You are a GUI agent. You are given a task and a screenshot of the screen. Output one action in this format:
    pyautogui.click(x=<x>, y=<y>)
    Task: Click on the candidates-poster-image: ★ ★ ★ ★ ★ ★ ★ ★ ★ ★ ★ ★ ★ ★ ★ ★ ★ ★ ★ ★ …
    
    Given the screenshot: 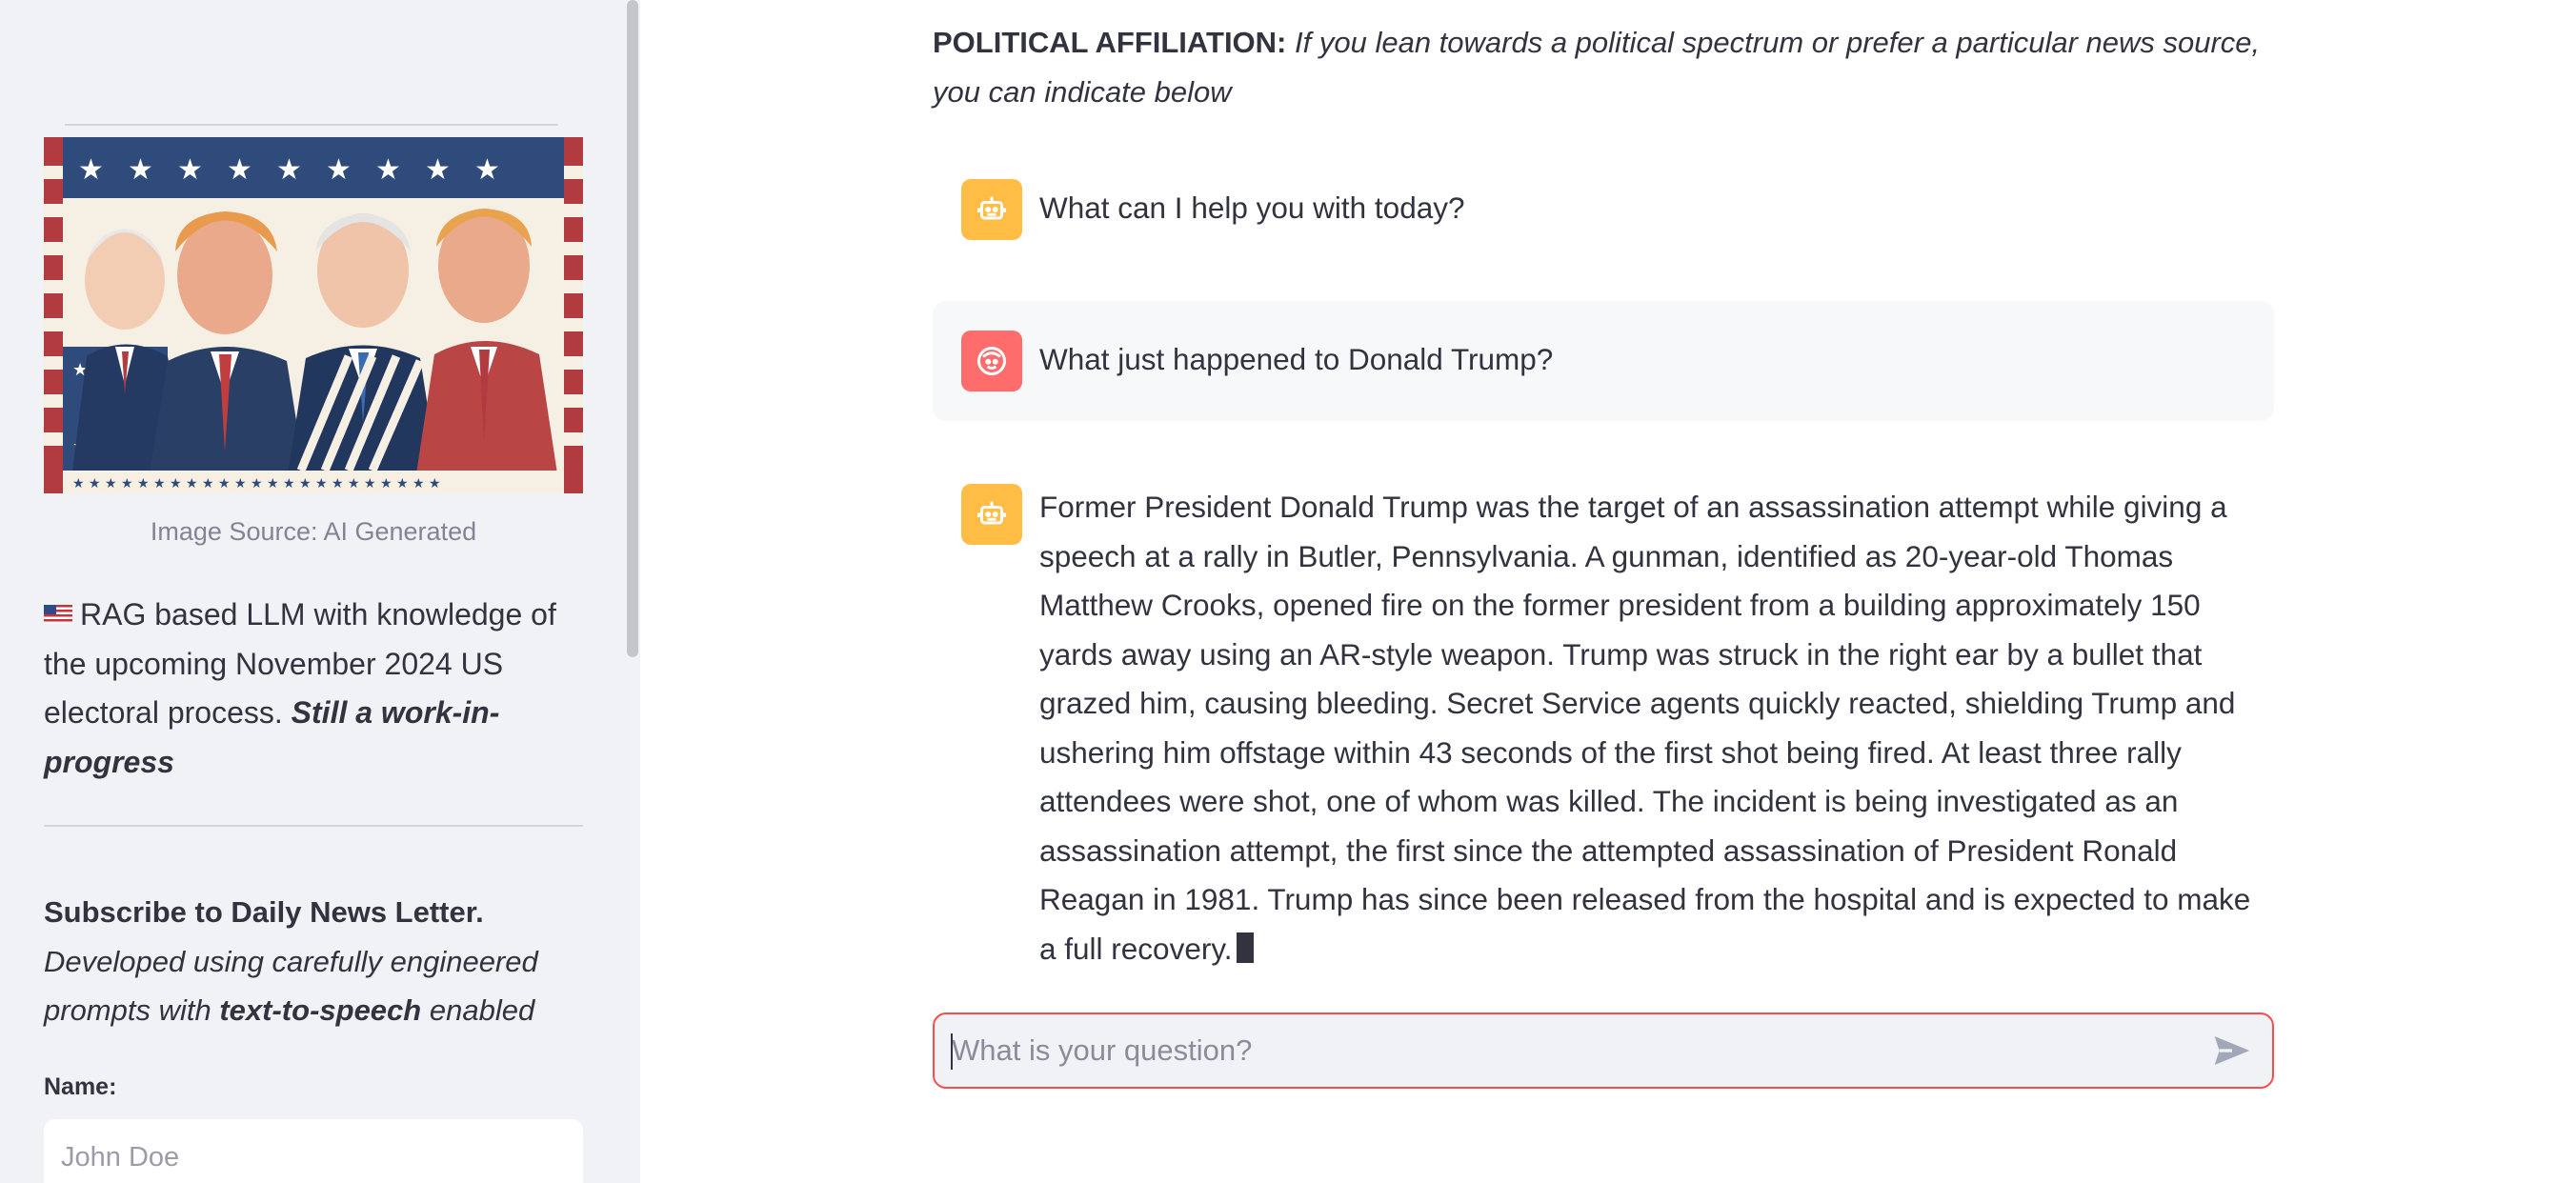 What is the action you would take?
    pyautogui.click(x=314, y=315)
    